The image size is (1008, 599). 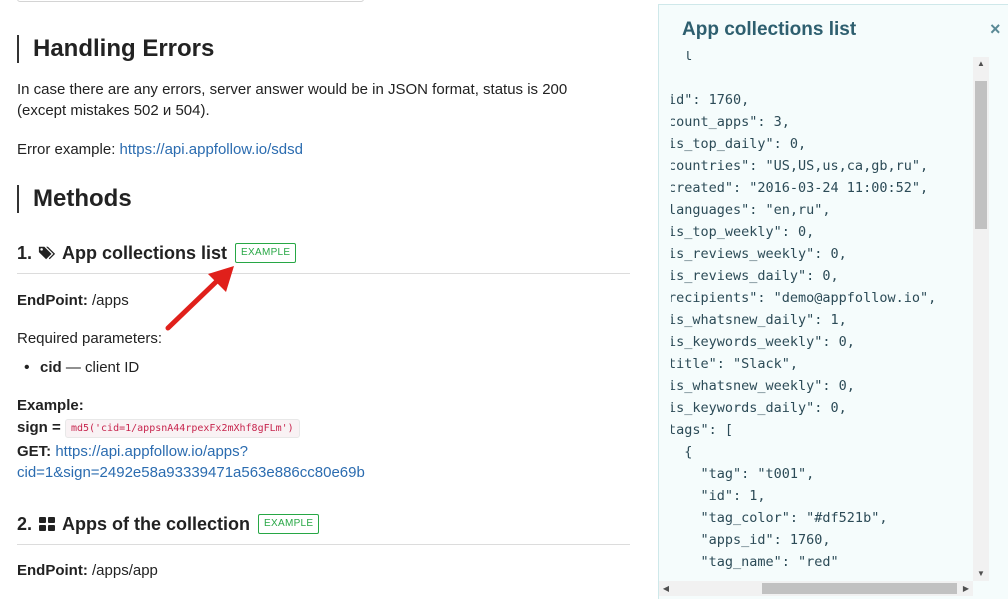 What do you see at coordinates (110, 300) in the screenshot?
I see `endpoint-value: /apps` at bounding box center [110, 300].